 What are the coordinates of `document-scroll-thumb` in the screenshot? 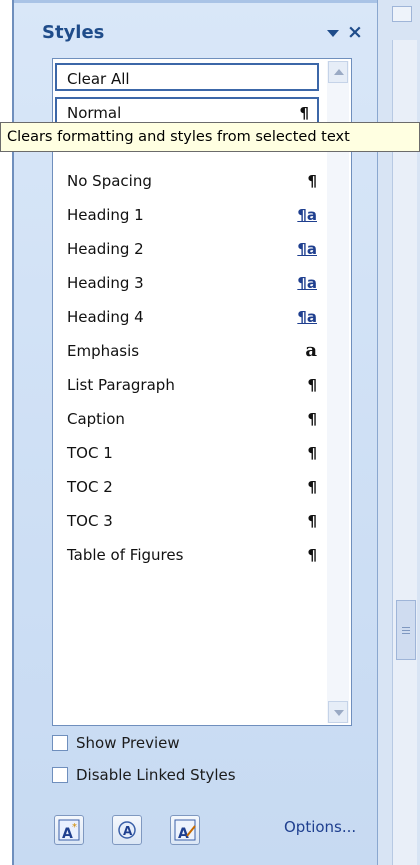 It's located at (406, 630).